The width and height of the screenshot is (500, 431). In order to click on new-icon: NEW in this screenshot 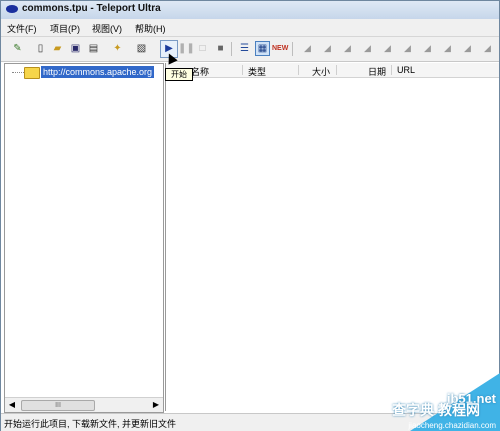, I will do `click(280, 48)`.